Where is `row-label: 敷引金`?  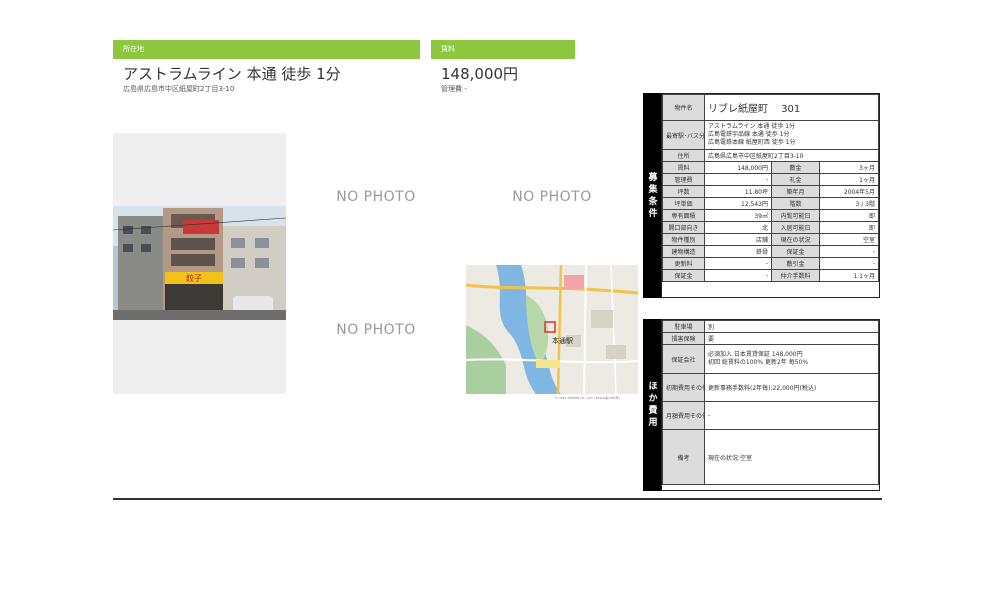
row-label: 敷引金 is located at coordinates (795, 263).